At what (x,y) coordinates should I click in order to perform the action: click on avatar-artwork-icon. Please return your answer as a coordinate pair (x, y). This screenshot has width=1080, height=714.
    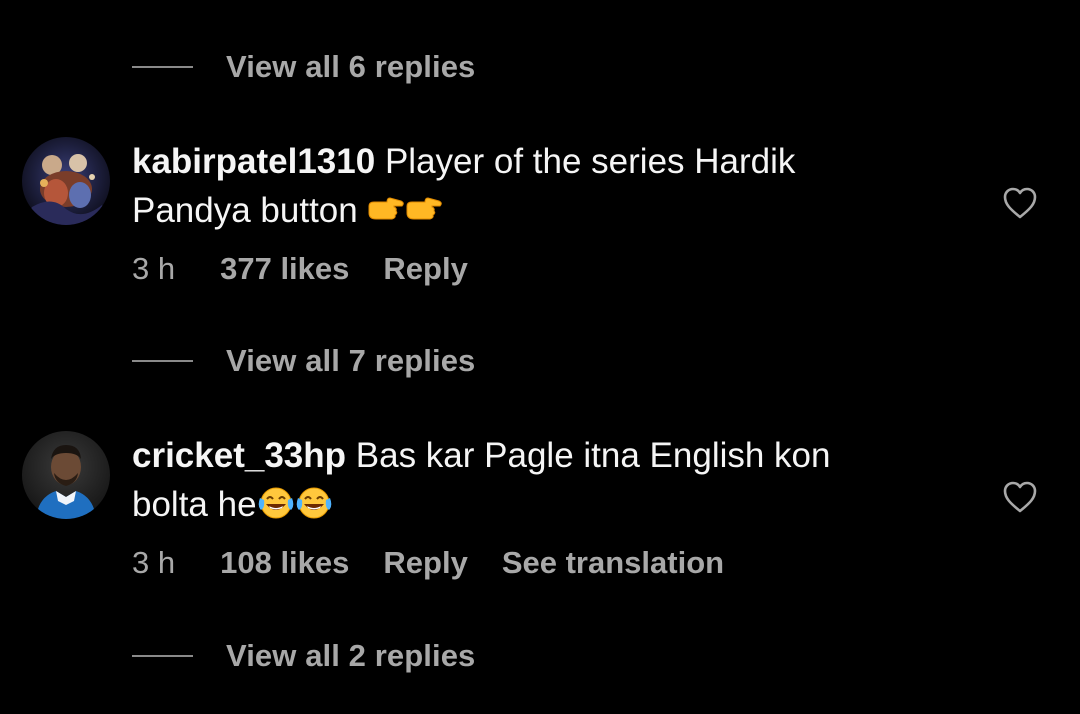
    Looking at the image, I should click on (66, 181).